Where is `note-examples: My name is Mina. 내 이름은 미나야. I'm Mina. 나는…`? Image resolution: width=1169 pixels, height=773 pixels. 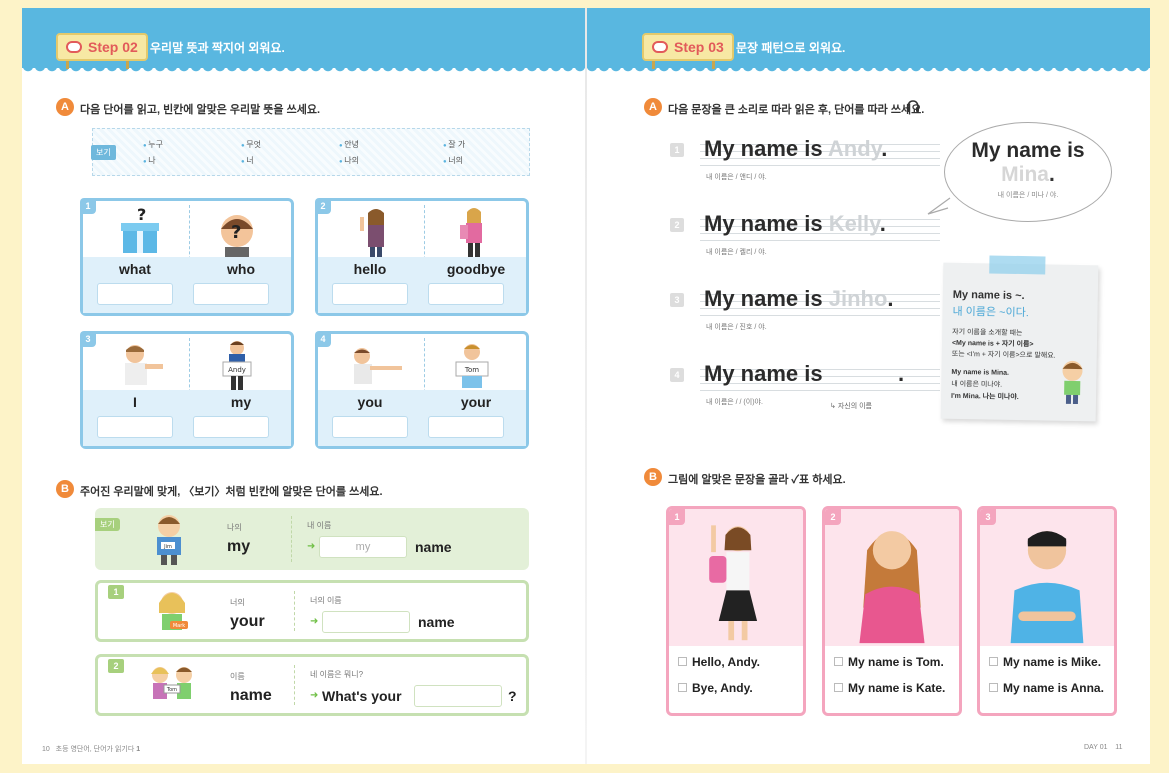
note-examples: My name is Mina. 내 이름은 미나야. I'm Mina. 나는… is located at coordinates (985, 385).